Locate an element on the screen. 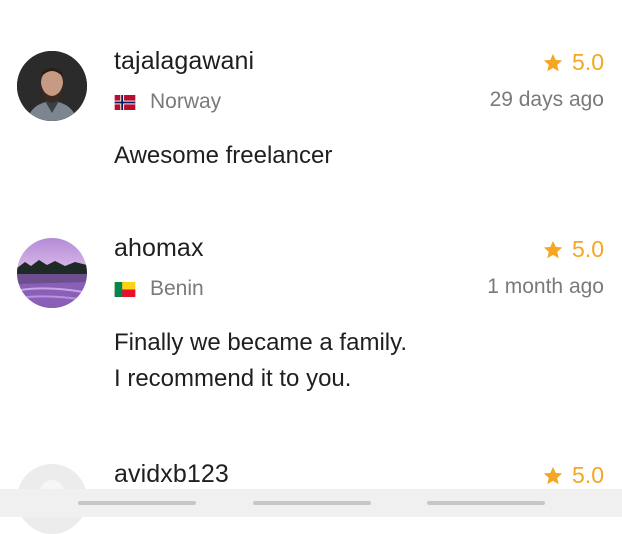 This screenshot has width=622, height=534. bottom-navigation-bar is located at coordinates (311, 503).